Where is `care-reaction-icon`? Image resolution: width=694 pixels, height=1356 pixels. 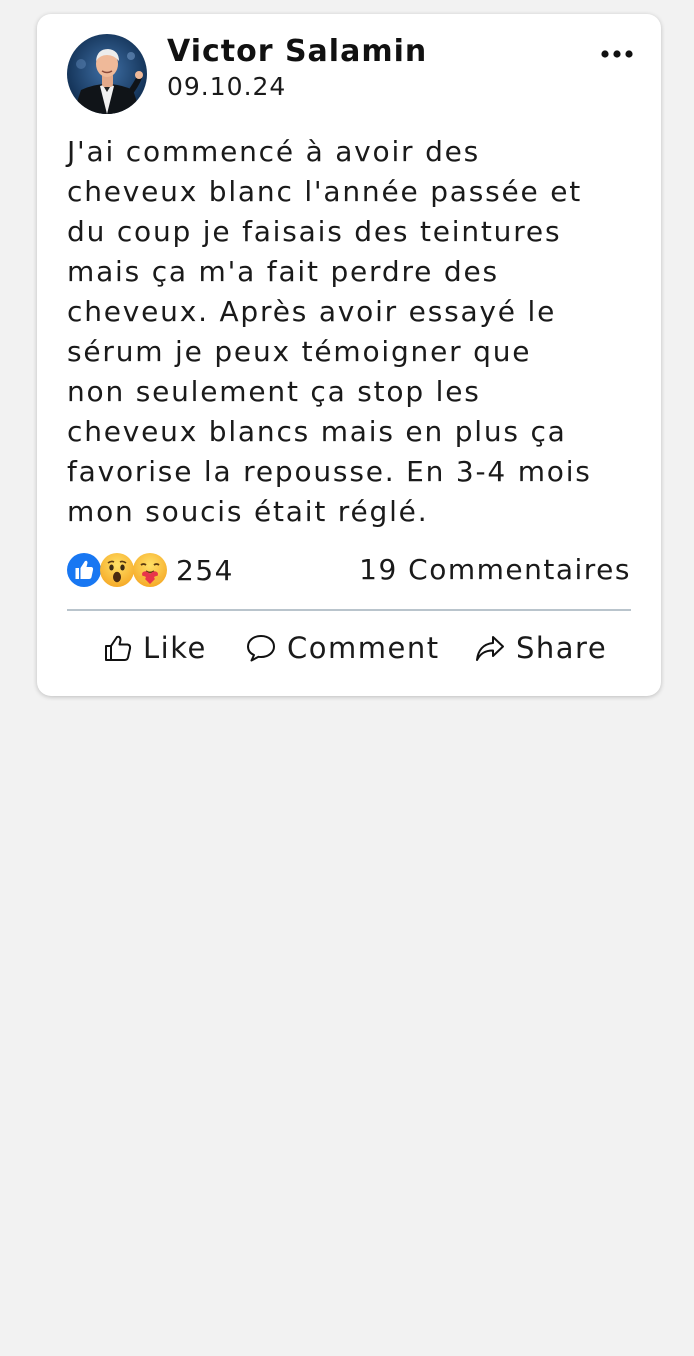
care-reaction-icon is located at coordinates (150, 570).